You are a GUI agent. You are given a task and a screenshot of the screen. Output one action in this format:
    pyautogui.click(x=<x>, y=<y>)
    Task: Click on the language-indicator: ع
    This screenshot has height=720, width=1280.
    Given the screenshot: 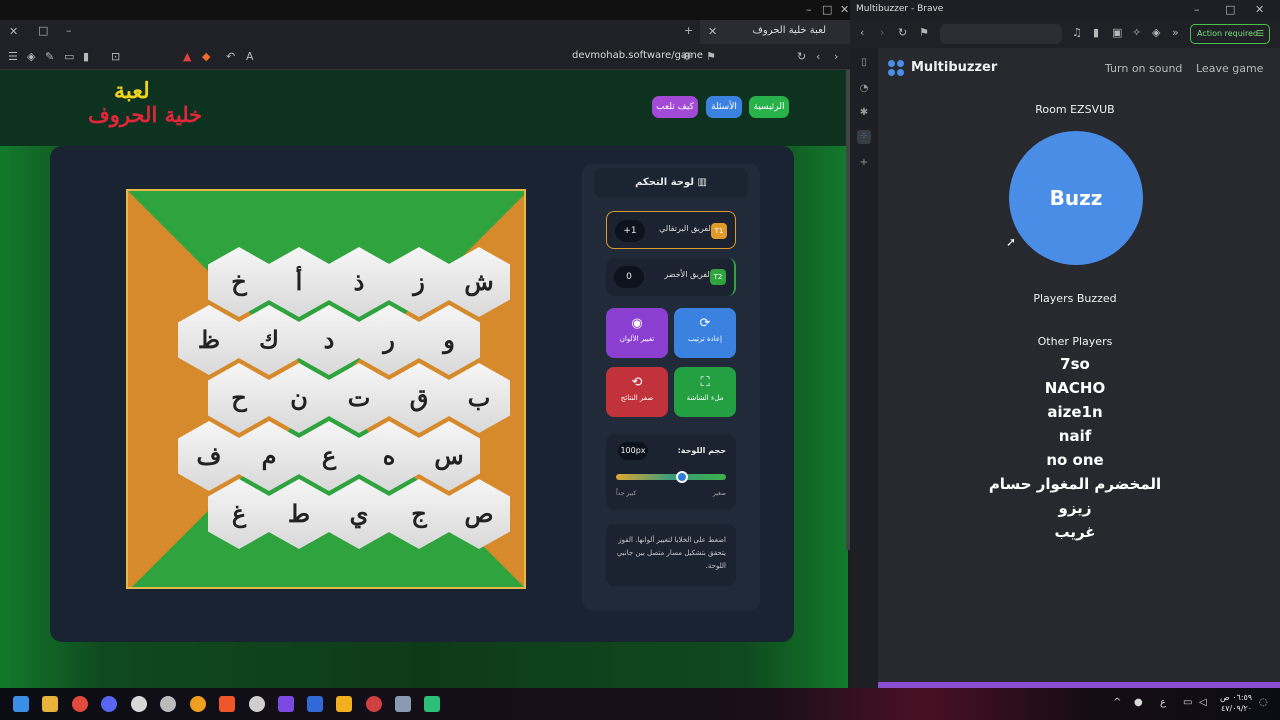 What is the action you would take?
    pyautogui.click(x=1163, y=702)
    